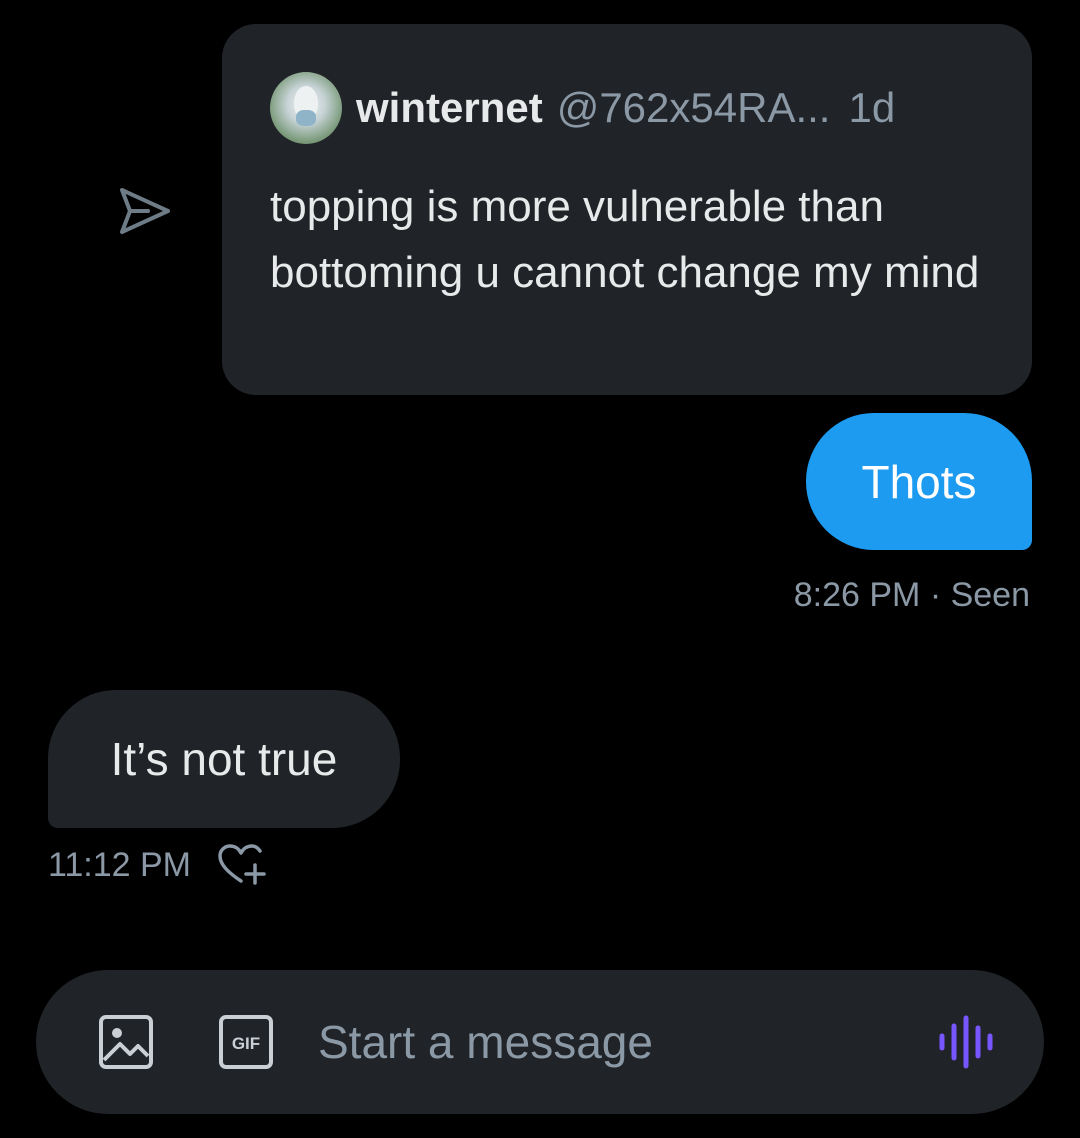 Image resolution: width=1080 pixels, height=1138 pixels. What do you see at coordinates (145, 211) in the screenshot?
I see `share-arrow-icon` at bounding box center [145, 211].